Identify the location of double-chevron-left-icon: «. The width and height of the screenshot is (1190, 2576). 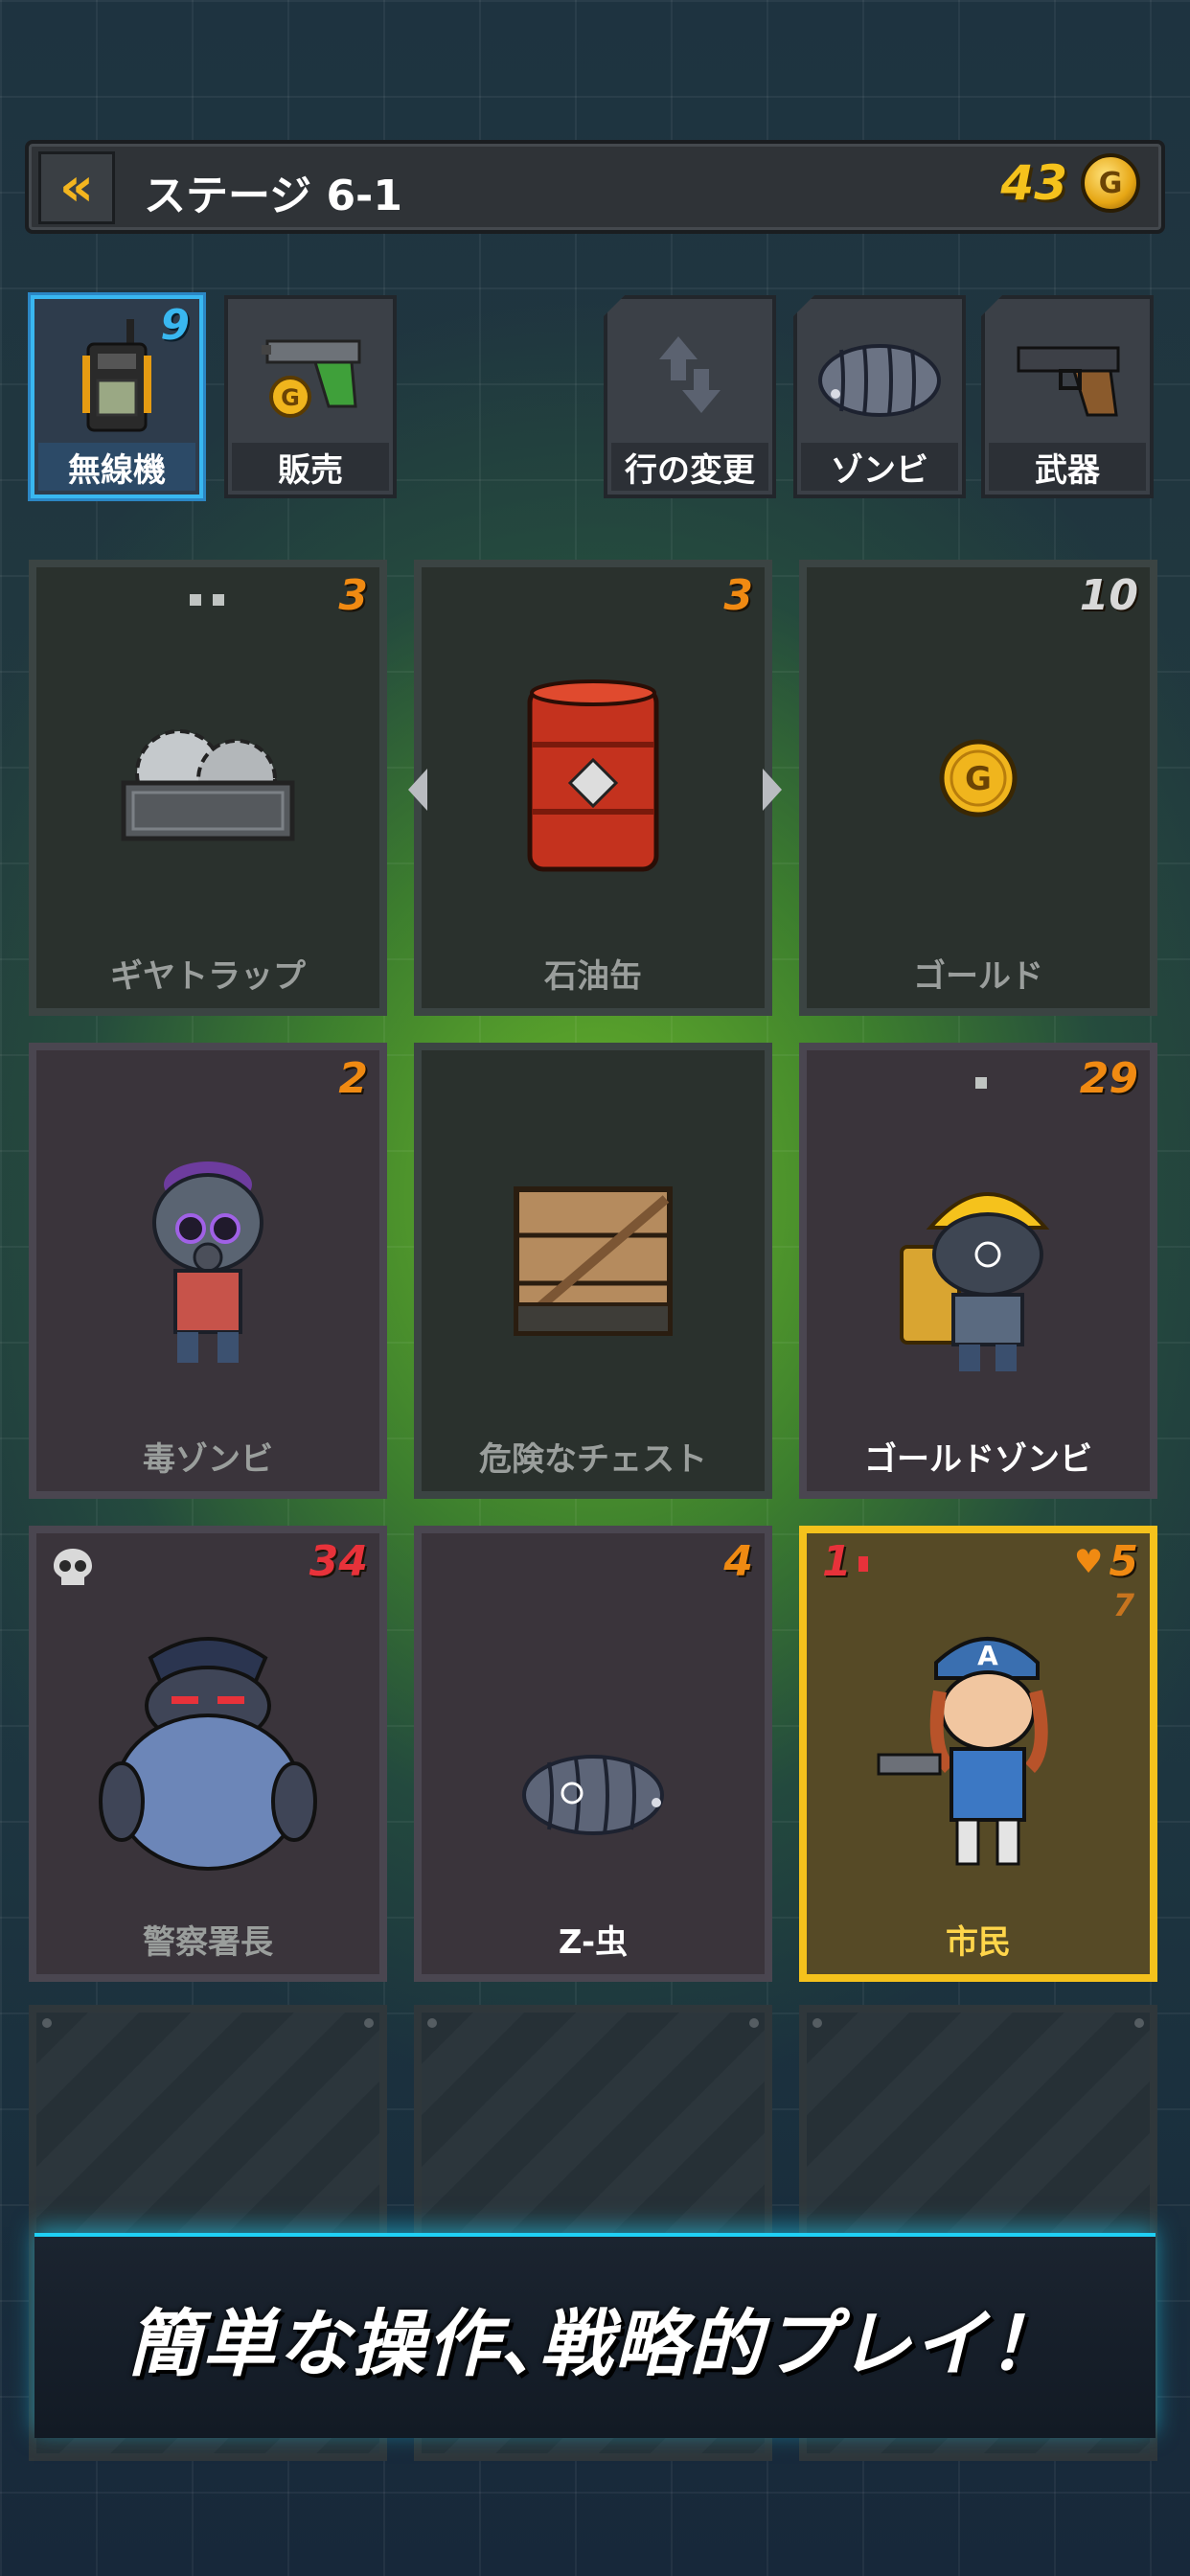
(76, 187).